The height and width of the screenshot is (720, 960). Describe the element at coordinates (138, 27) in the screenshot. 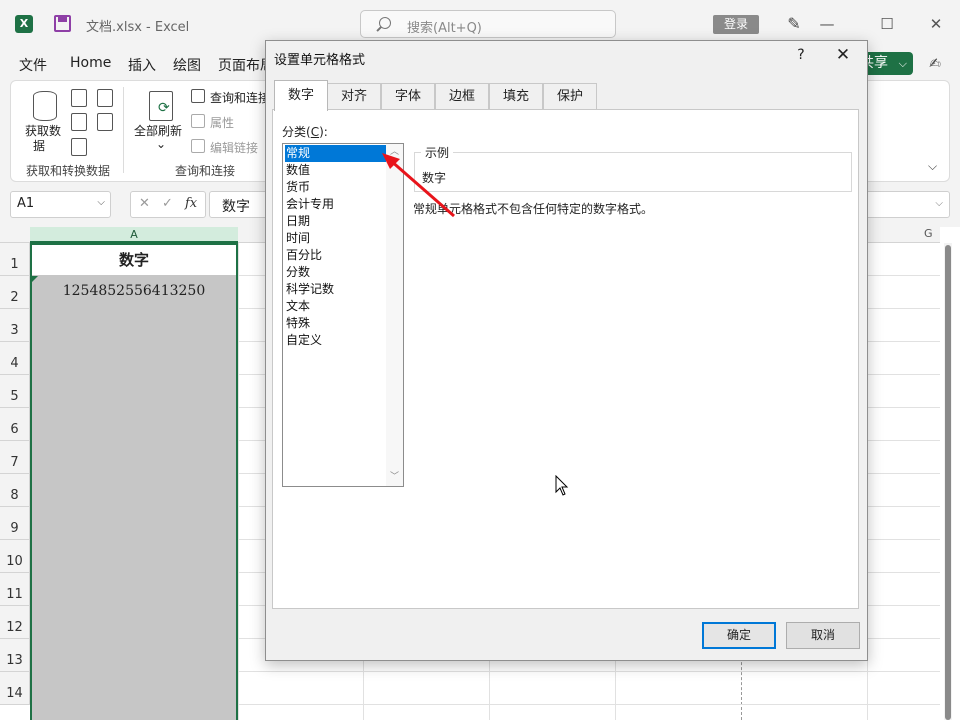

I see `document-title: 文档.xlsx - Excel` at that location.